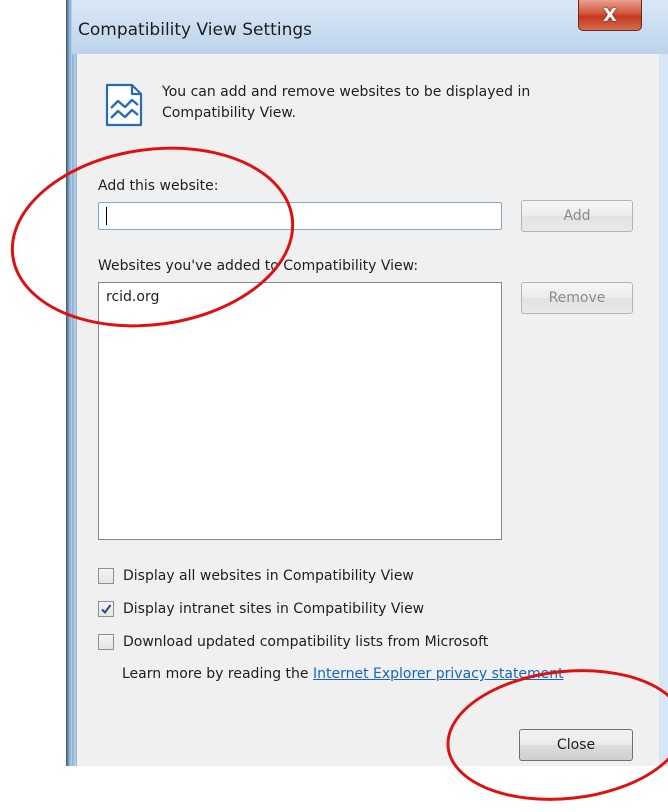  I want to click on add-website-label: Add this website:, so click(158, 186).